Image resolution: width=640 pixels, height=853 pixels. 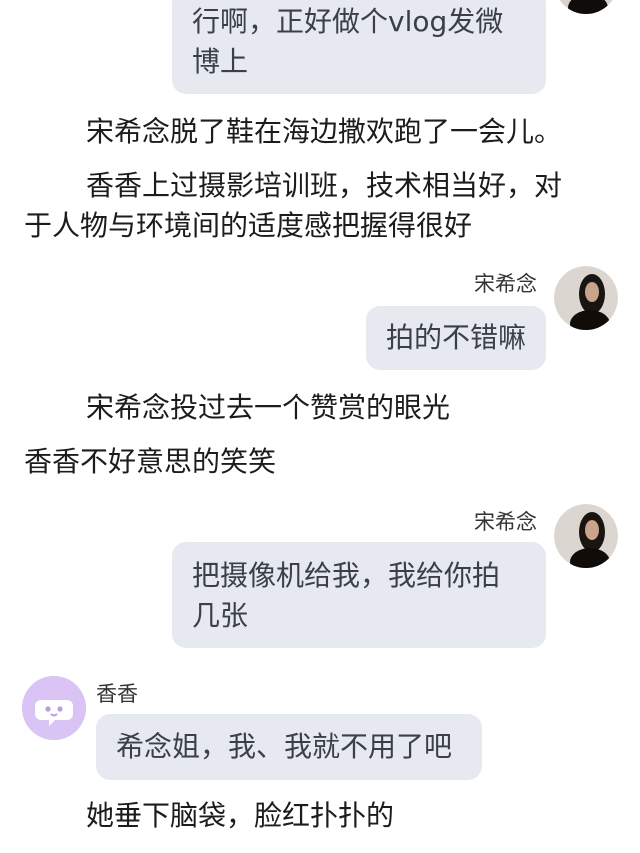 I want to click on message-text: 把摄像机给我，我给你拍几张, so click(x=346, y=595).